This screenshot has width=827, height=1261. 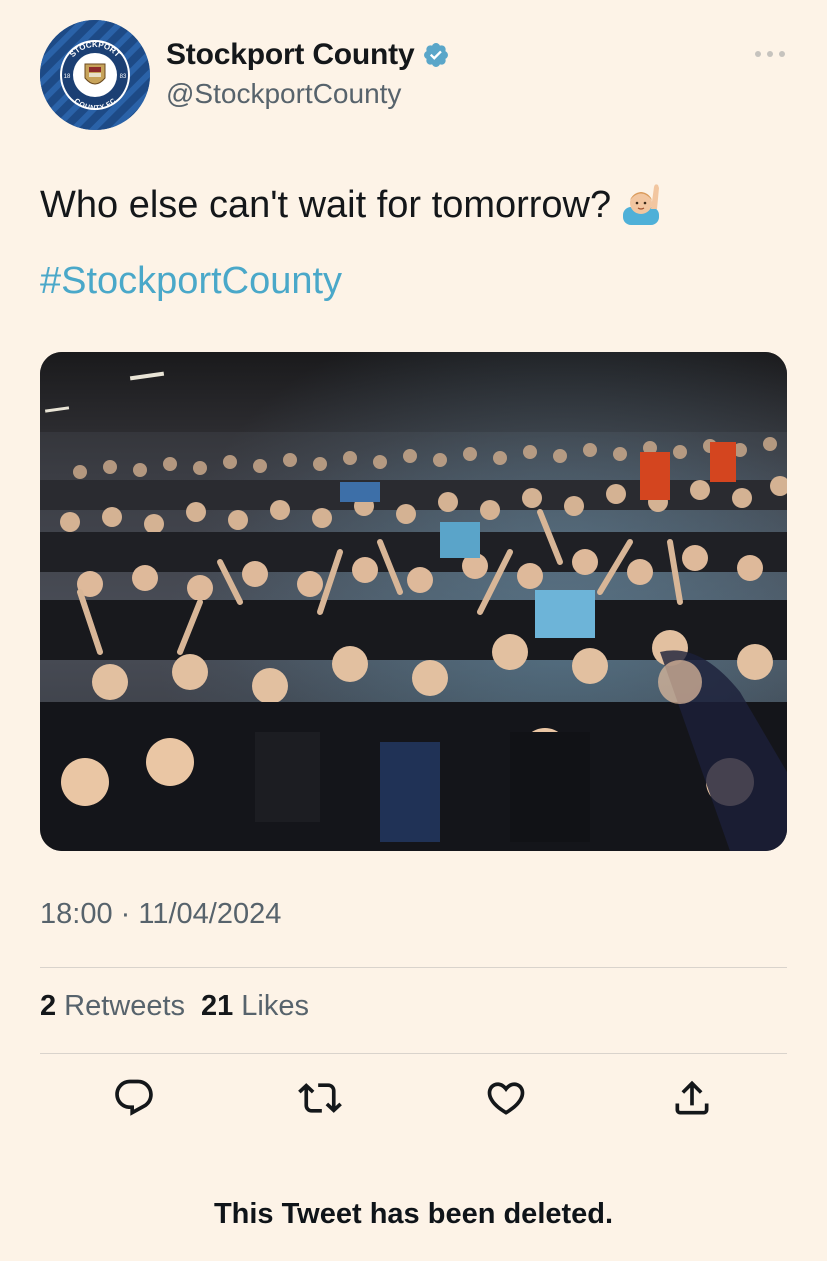 I want to click on author-block: Stockport County @StockportCounty, so click(x=308, y=73).